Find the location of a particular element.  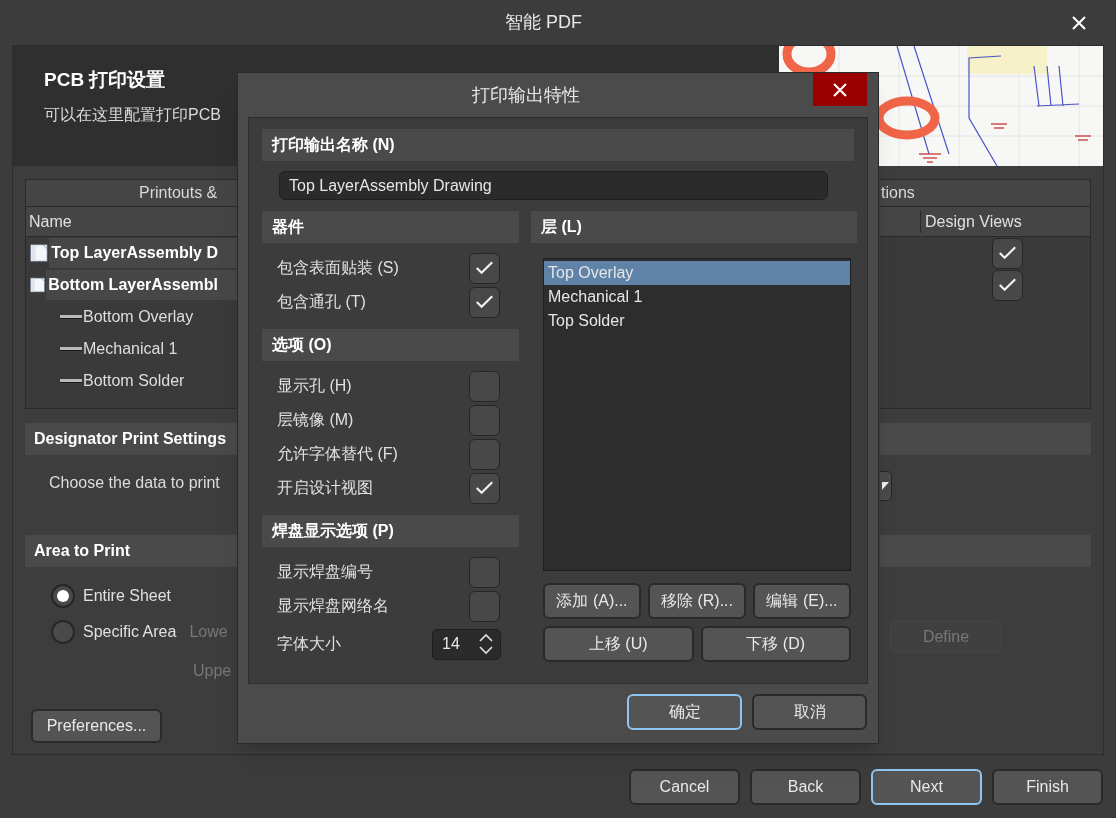

section-header: Area to Print is located at coordinates (82, 551).